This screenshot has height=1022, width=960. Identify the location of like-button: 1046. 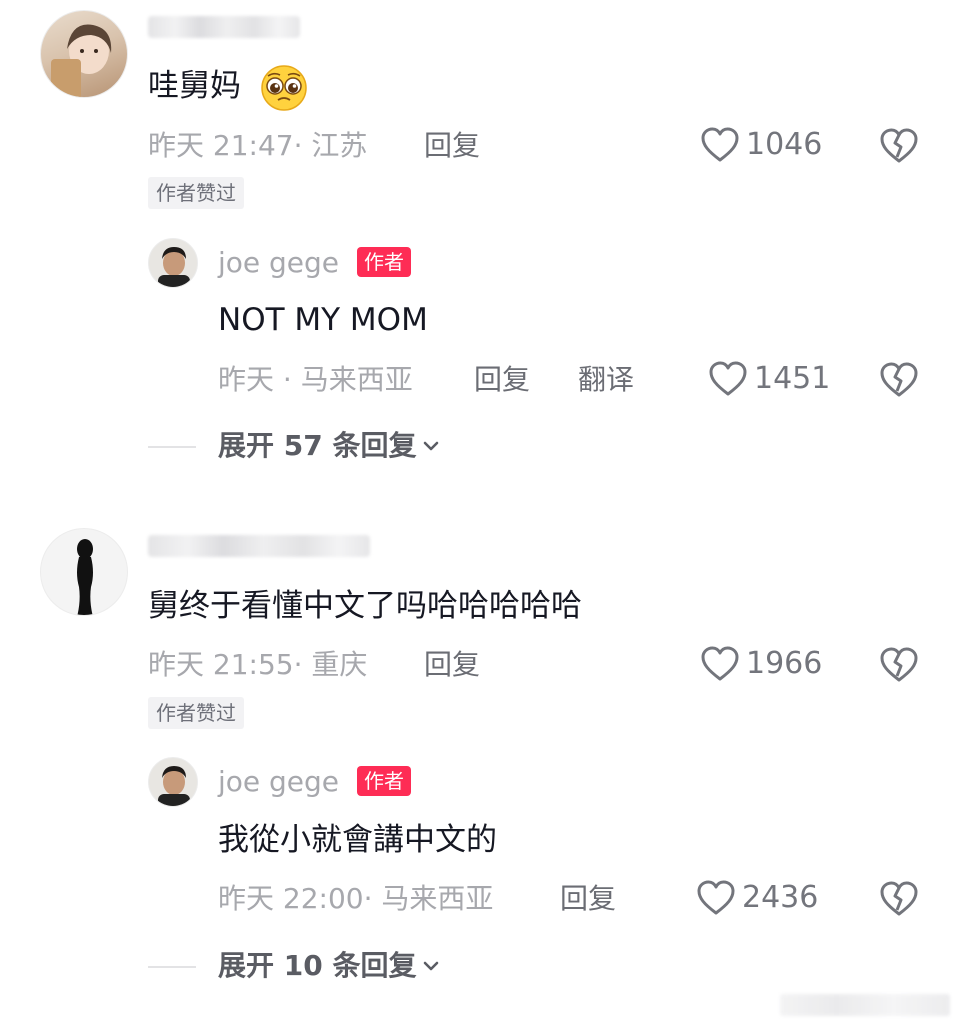
(761, 145).